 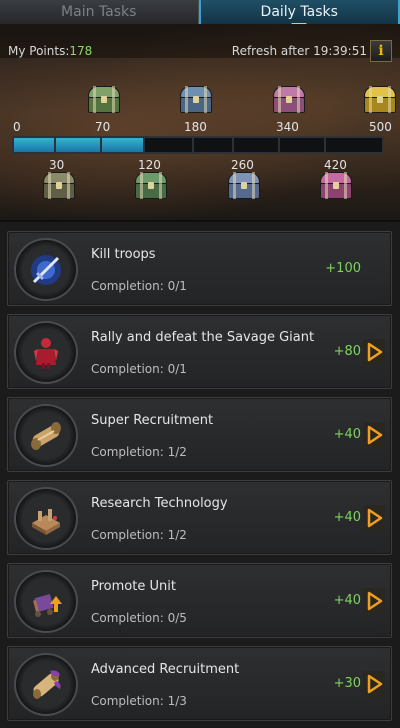 I want to click on milestone-260: 260, so click(x=242, y=165).